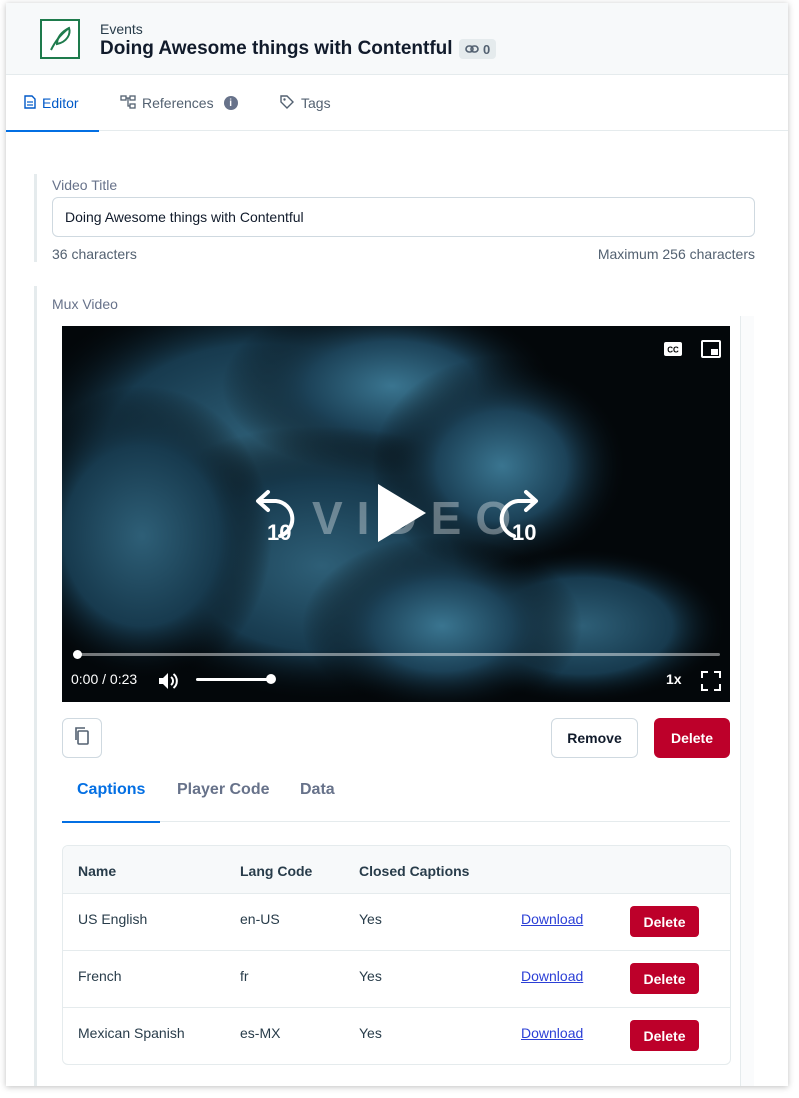 The height and width of the screenshot is (1098, 799). I want to click on volume-slider, so click(234, 679).